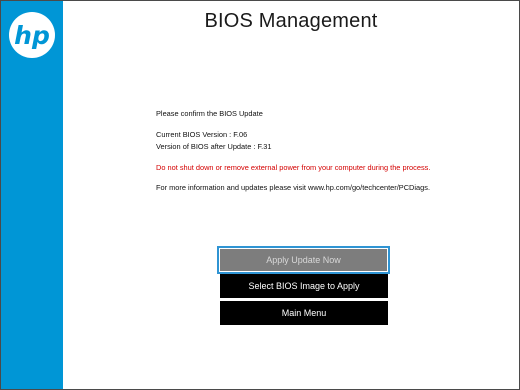  What do you see at coordinates (291, 21) in the screenshot?
I see `page-title: BIOS Management` at bounding box center [291, 21].